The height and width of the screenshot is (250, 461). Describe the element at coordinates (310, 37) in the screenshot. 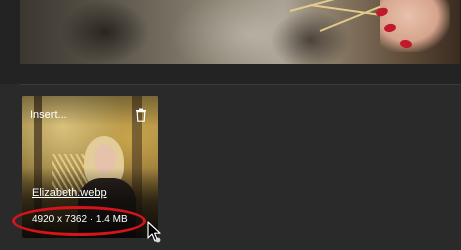

I see `preview-background-trunk` at that location.